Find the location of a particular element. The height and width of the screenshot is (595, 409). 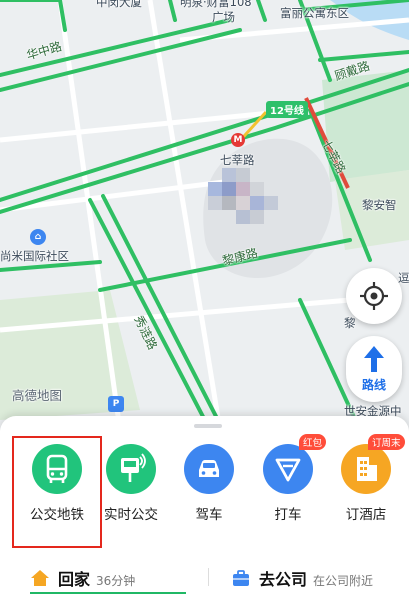

map-label-station: 七莘路 is located at coordinates (237, 160).